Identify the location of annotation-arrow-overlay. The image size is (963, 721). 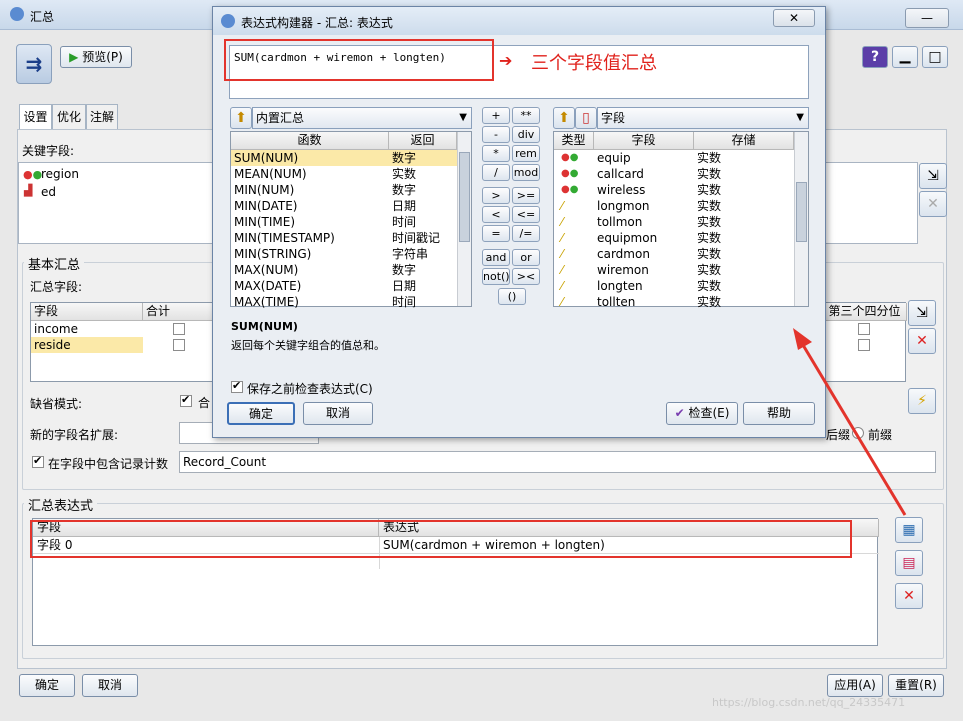
(850, 422).